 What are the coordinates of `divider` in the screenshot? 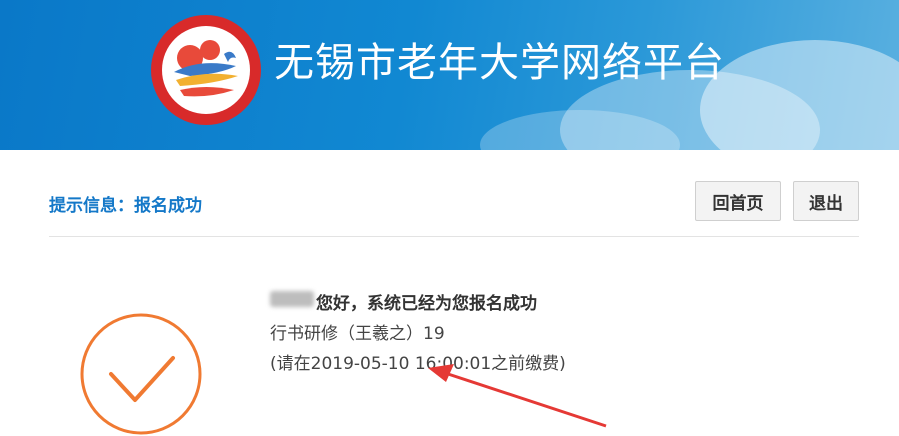 It's located at (454, 236).